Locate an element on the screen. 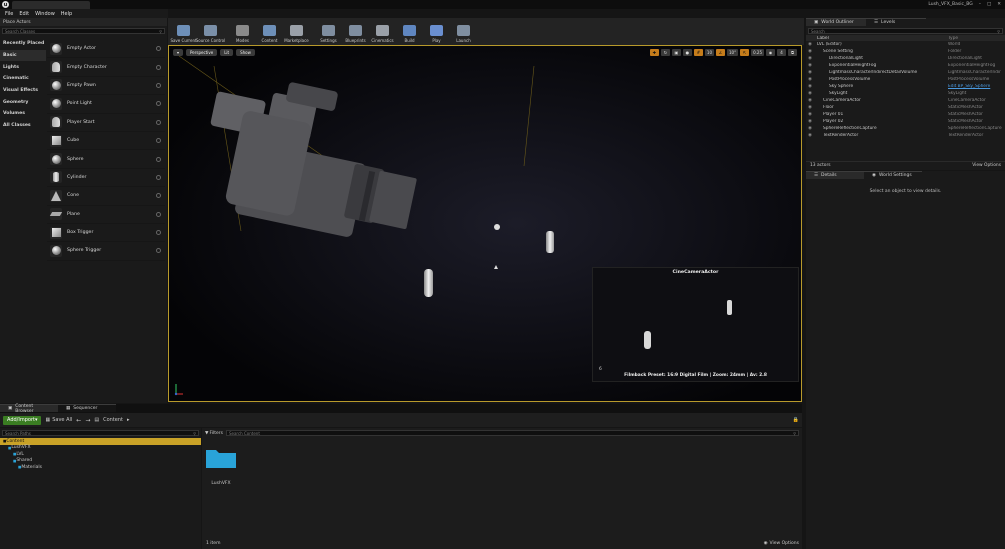  grid-snap-value: 10 is located at coordinates (709, 52).